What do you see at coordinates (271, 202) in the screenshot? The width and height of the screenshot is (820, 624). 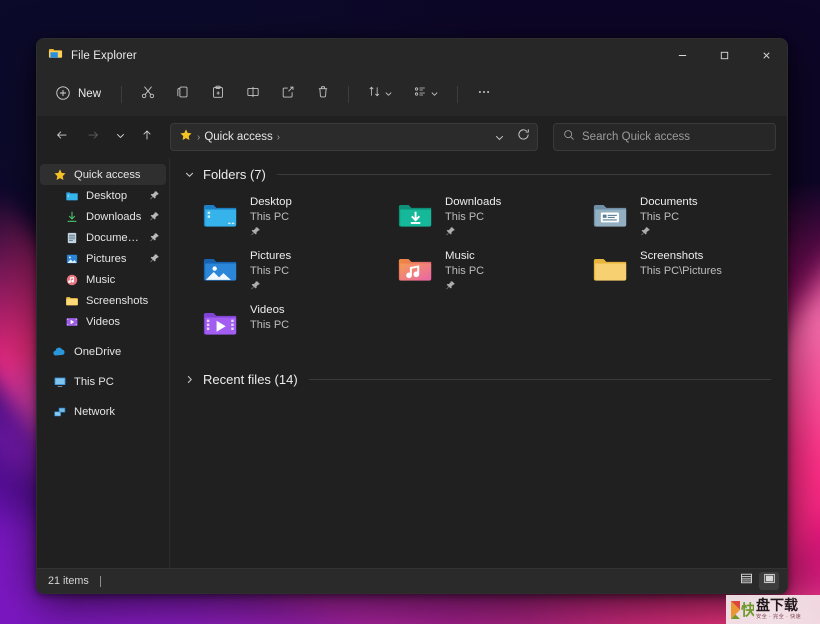 I see `folder-name: Desktop` at bounding box center [271, 202].